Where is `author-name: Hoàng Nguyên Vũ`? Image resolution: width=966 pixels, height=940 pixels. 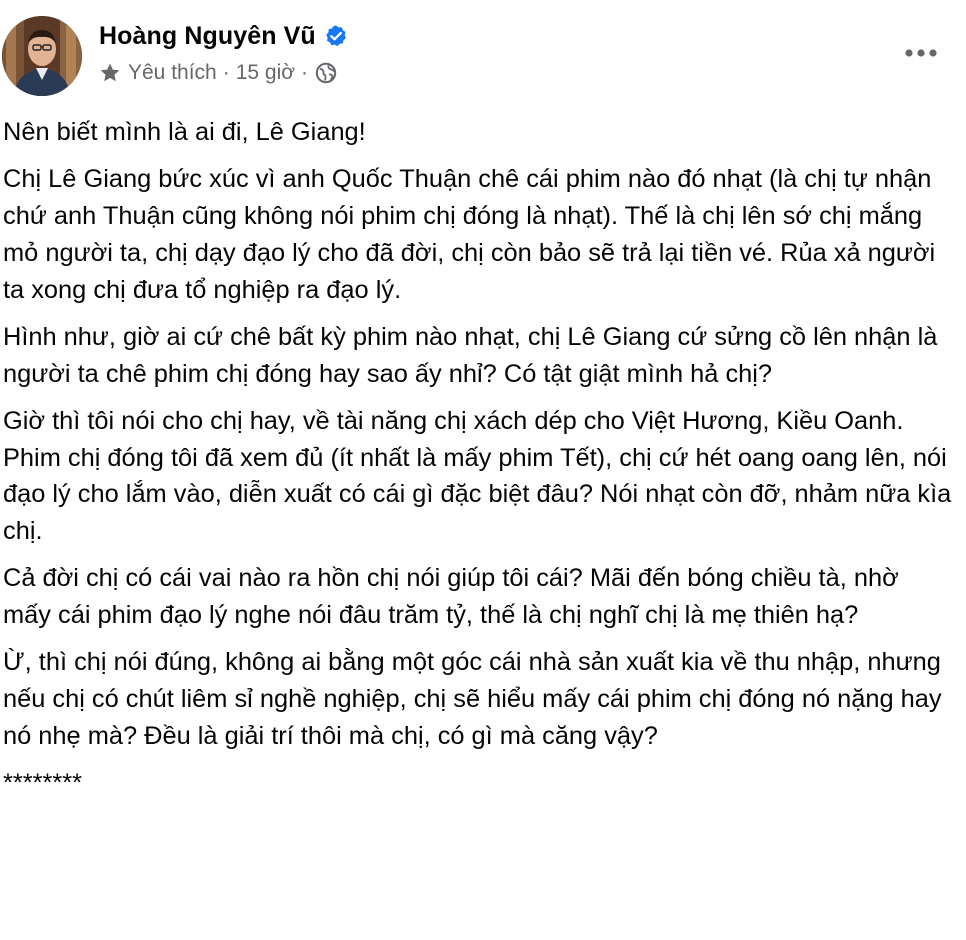 author-name: Hoàng Nguyên Vũ is located at coordinates (207, 36).